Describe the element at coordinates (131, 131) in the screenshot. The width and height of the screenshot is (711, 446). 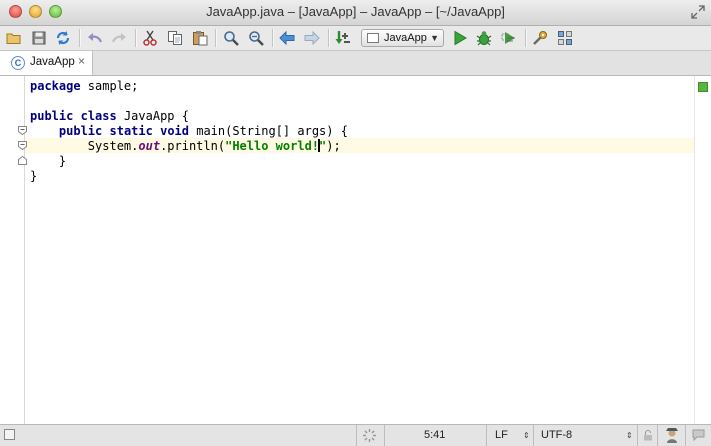
I see `keyword-token: static` at that location.